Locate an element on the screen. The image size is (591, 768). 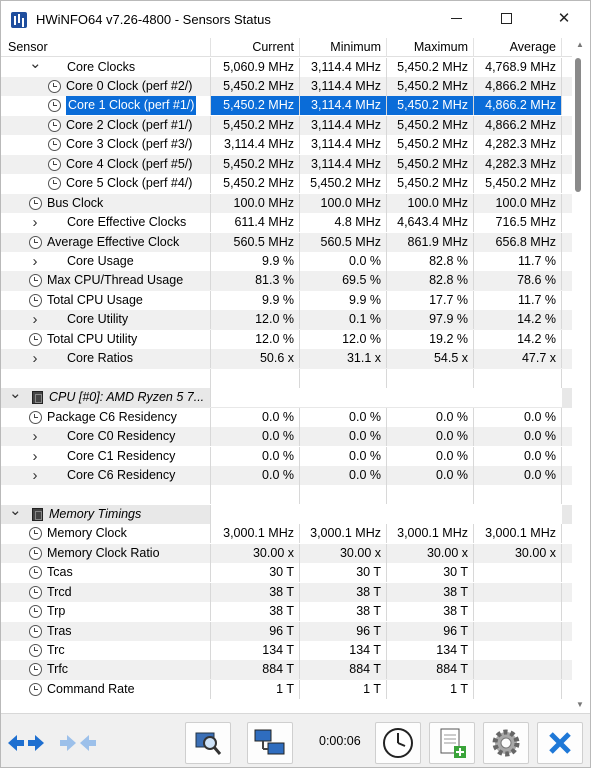
column-header-current: Current is located at coordinates (255, 47).